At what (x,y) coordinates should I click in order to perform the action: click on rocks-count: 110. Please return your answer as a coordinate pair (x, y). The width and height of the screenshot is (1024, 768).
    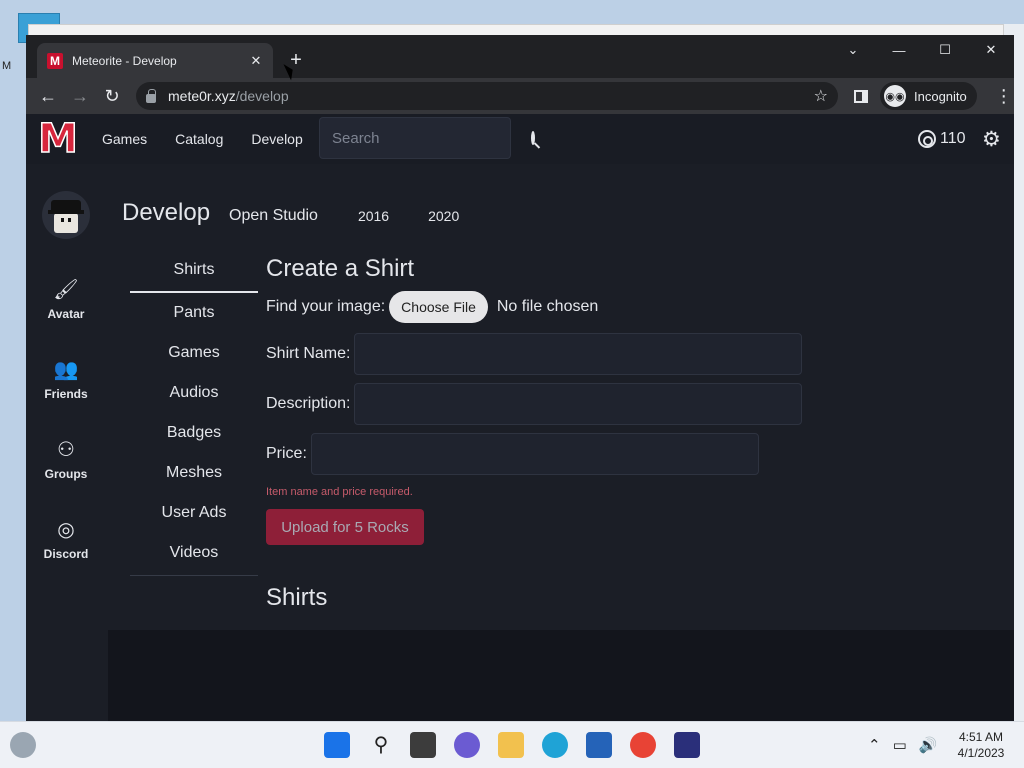
    Looking at the image, I should click on (953, 138).